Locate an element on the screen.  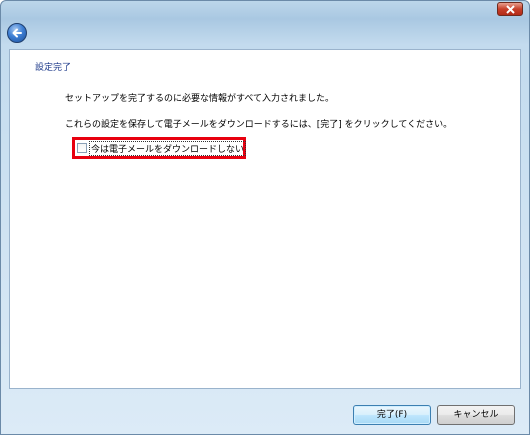
back-button is located at coordinates (17, 33).